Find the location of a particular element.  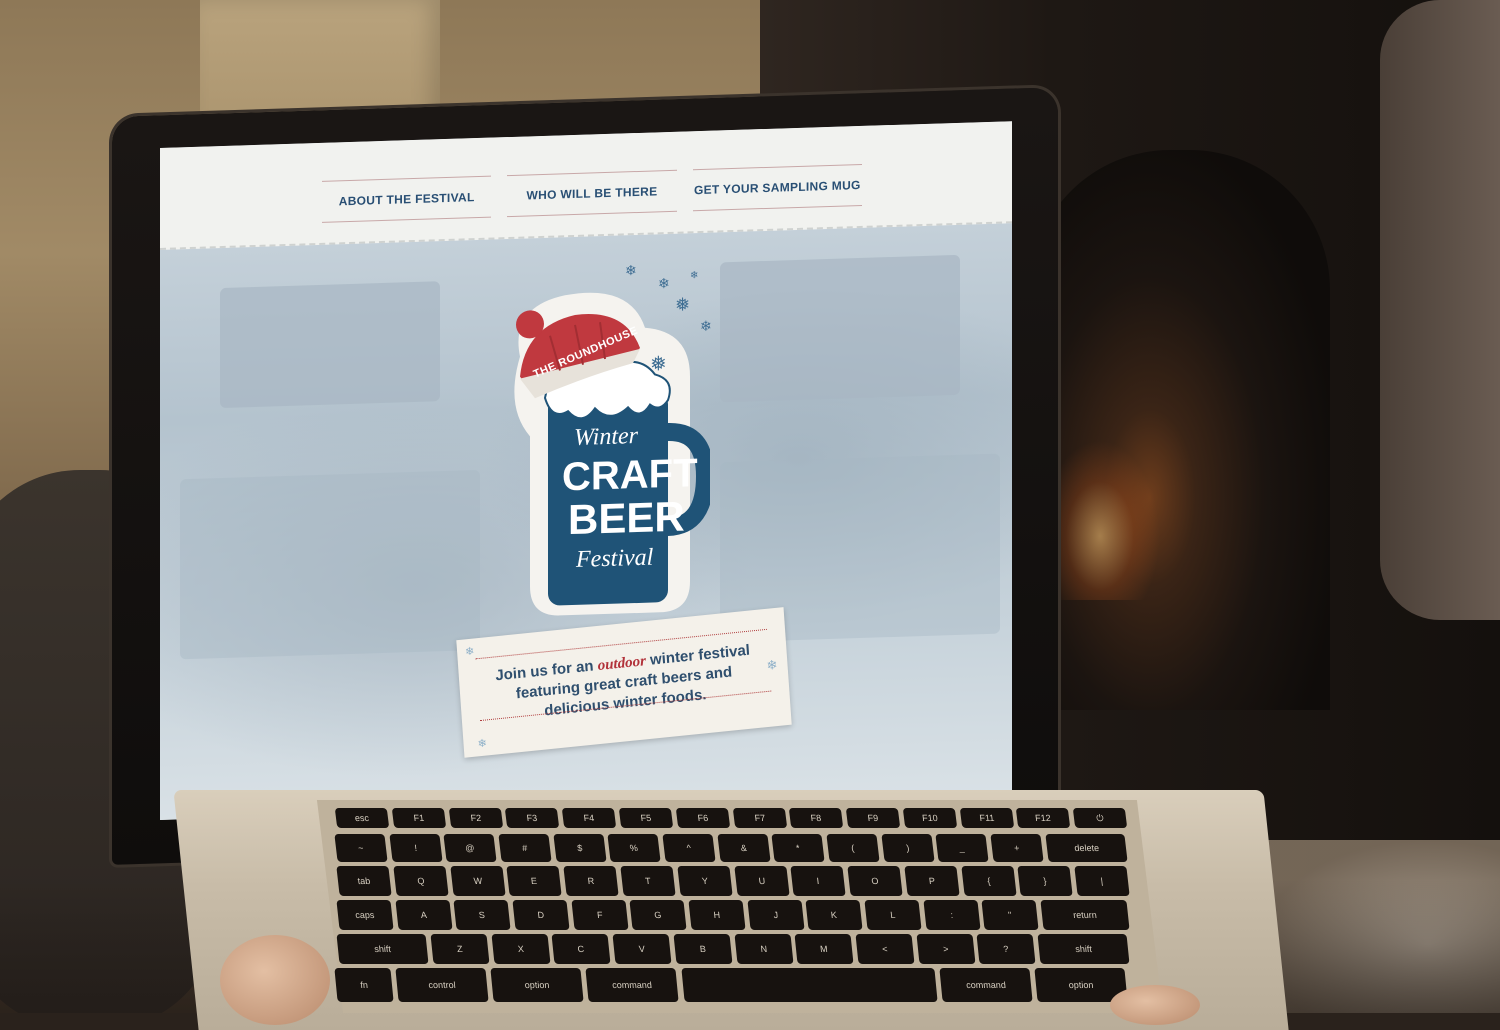

blurred-crowd is located at coordinates (330, 564).